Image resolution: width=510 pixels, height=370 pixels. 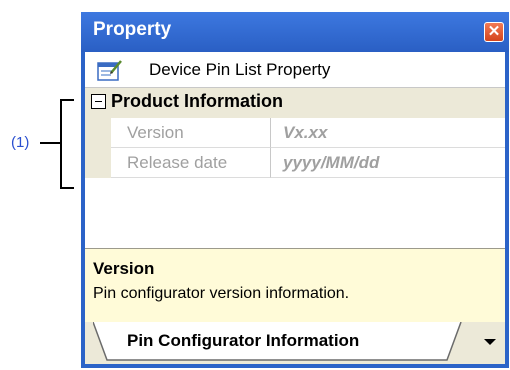 I want to click on close-button: ✕, so click(x=494, y=32).